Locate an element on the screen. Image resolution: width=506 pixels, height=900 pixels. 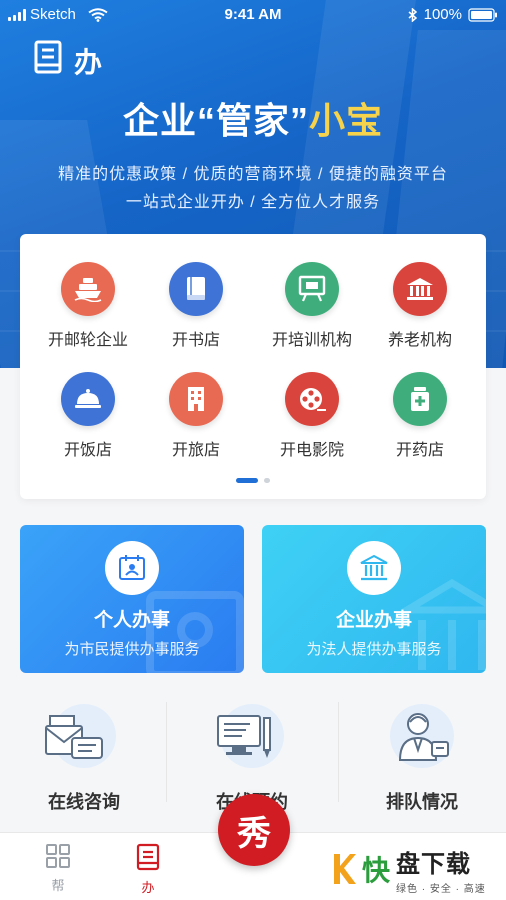
status-bar: Sketch 9:41 AM 100% is located at coordinates (253, 16).